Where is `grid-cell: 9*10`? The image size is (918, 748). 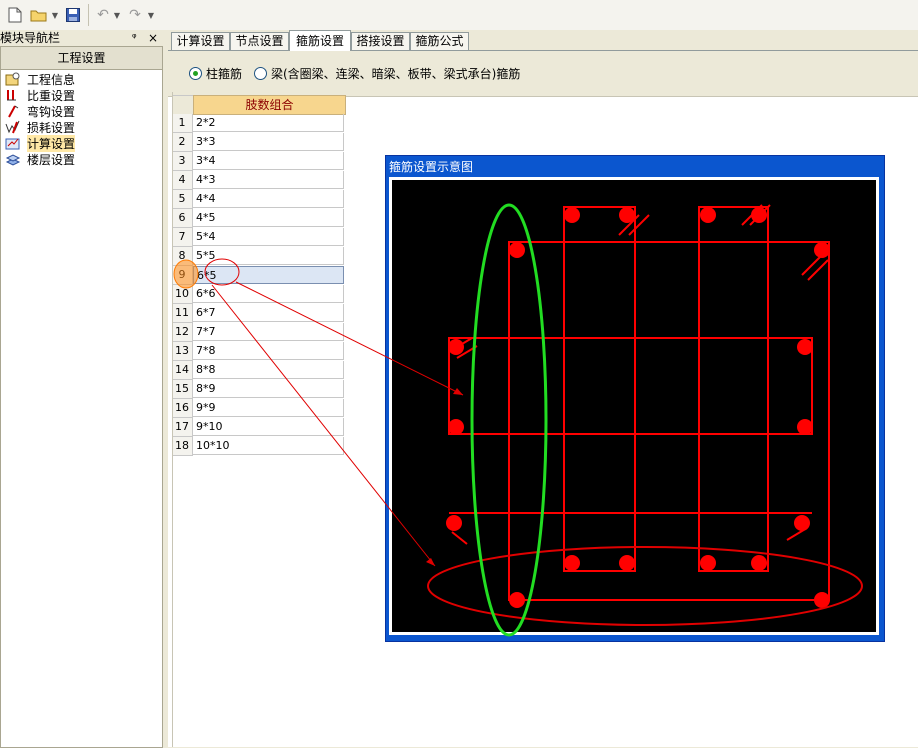
grid-cell: 9*10 is located at coordinates (268, 427).